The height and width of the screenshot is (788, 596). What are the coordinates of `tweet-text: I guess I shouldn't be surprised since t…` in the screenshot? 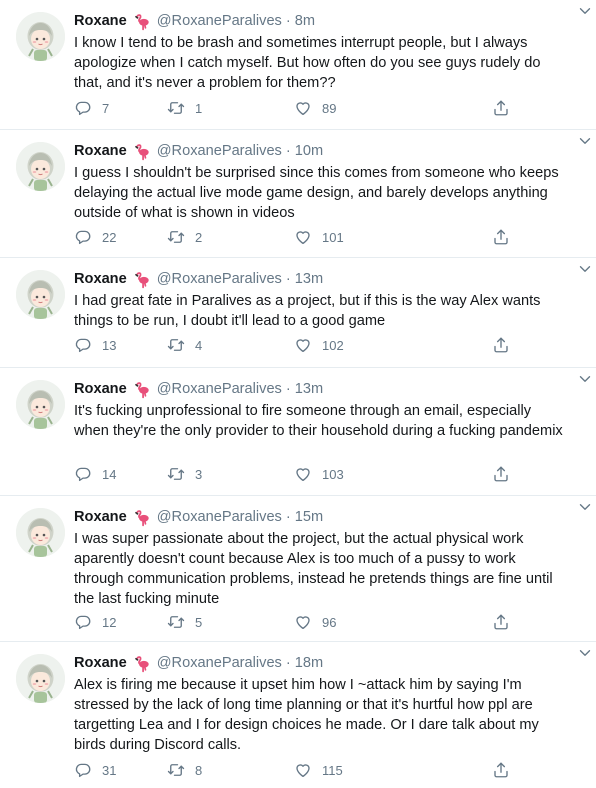 It's located at (316, 193).